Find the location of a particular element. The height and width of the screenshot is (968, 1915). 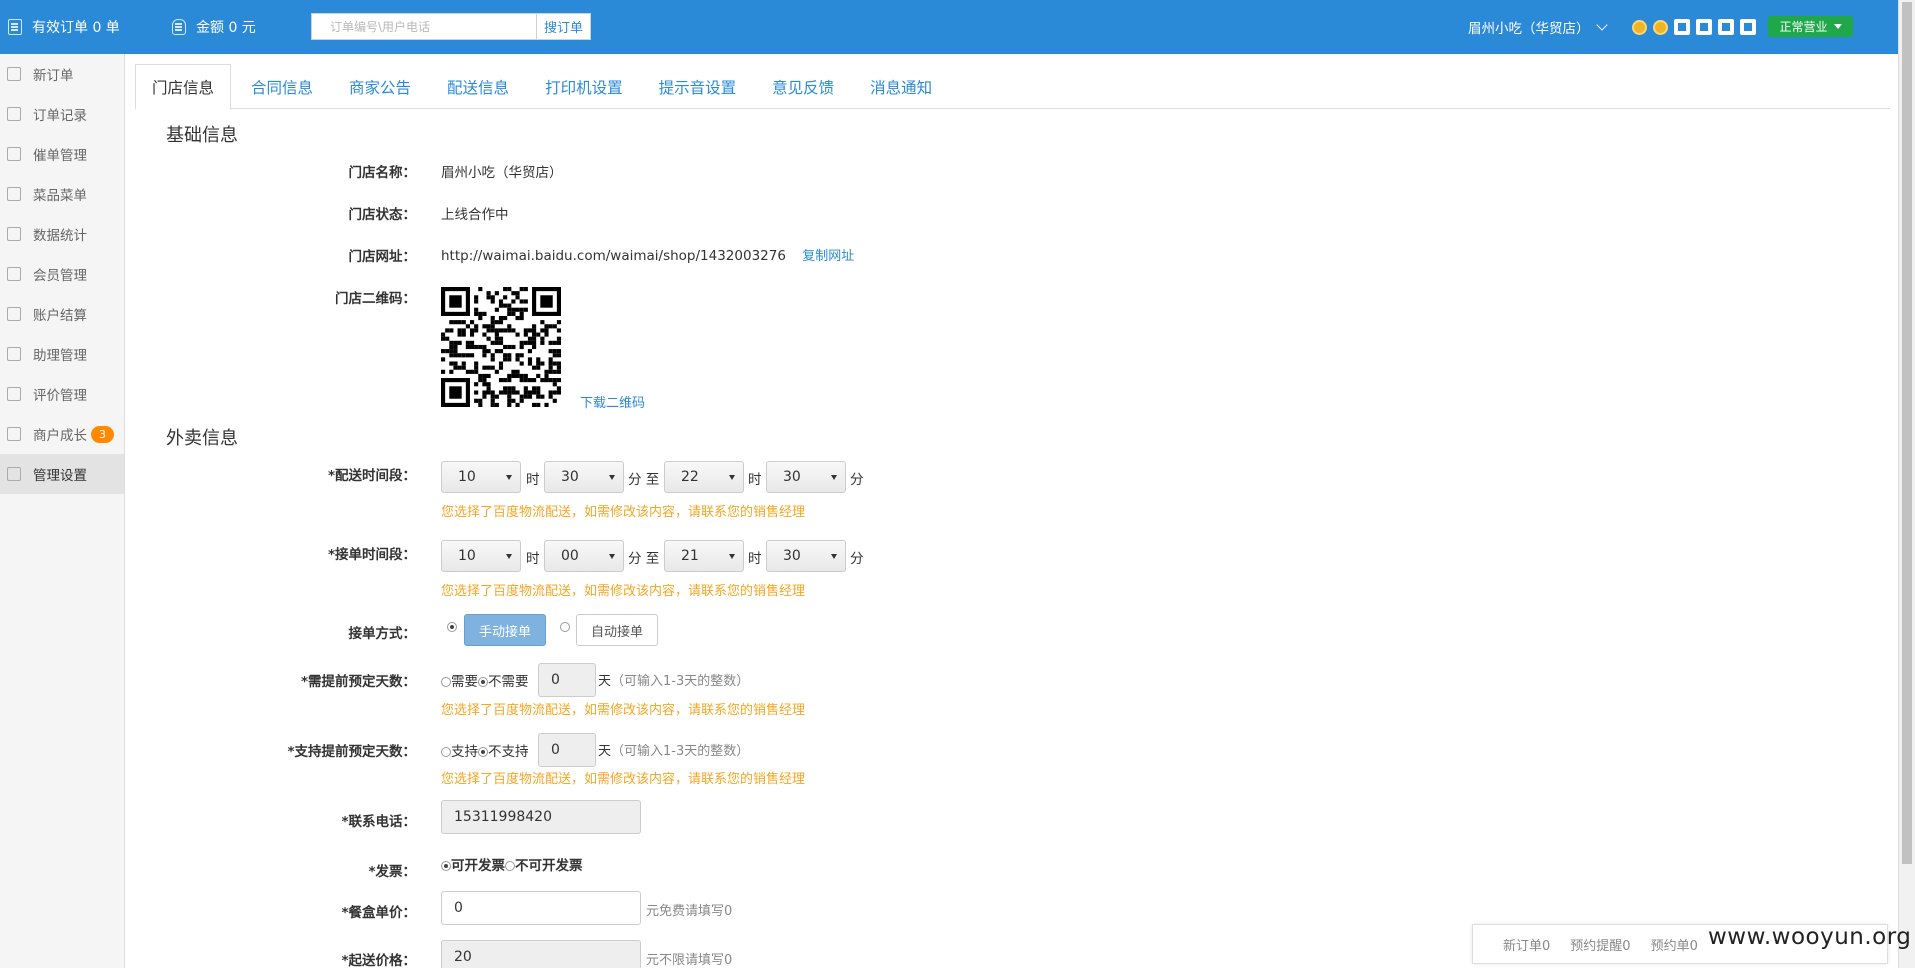

qr-label: 门店二维码： is located at coordinates (375, 299).